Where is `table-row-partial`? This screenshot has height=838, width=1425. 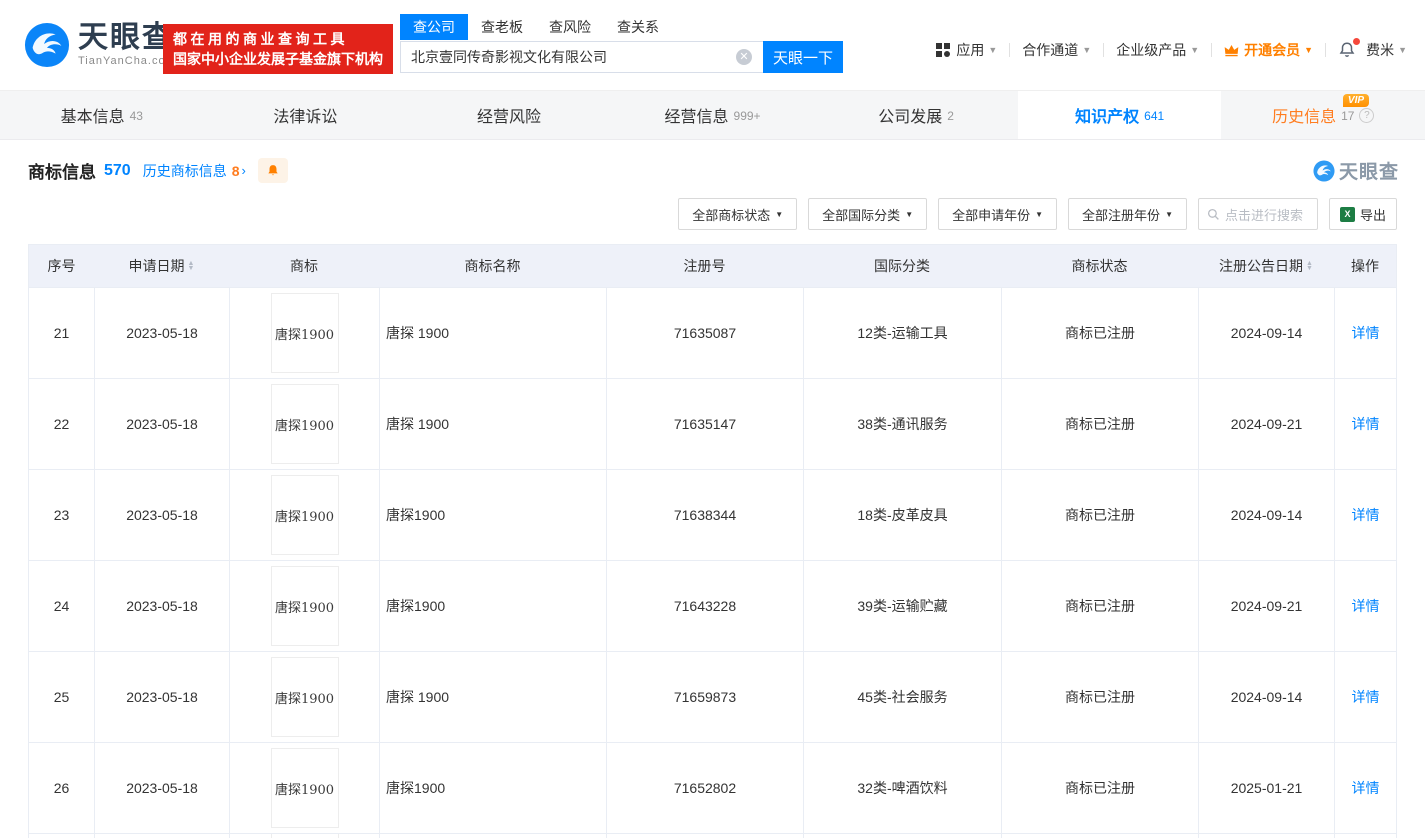 table-row-partial is located at coordinates (712, 835).